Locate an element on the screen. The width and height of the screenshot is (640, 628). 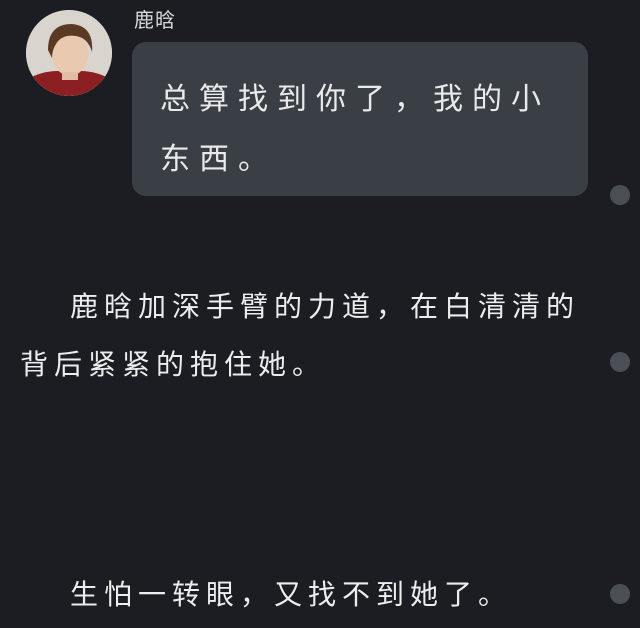
avatar is located at coordinates (69, 53).